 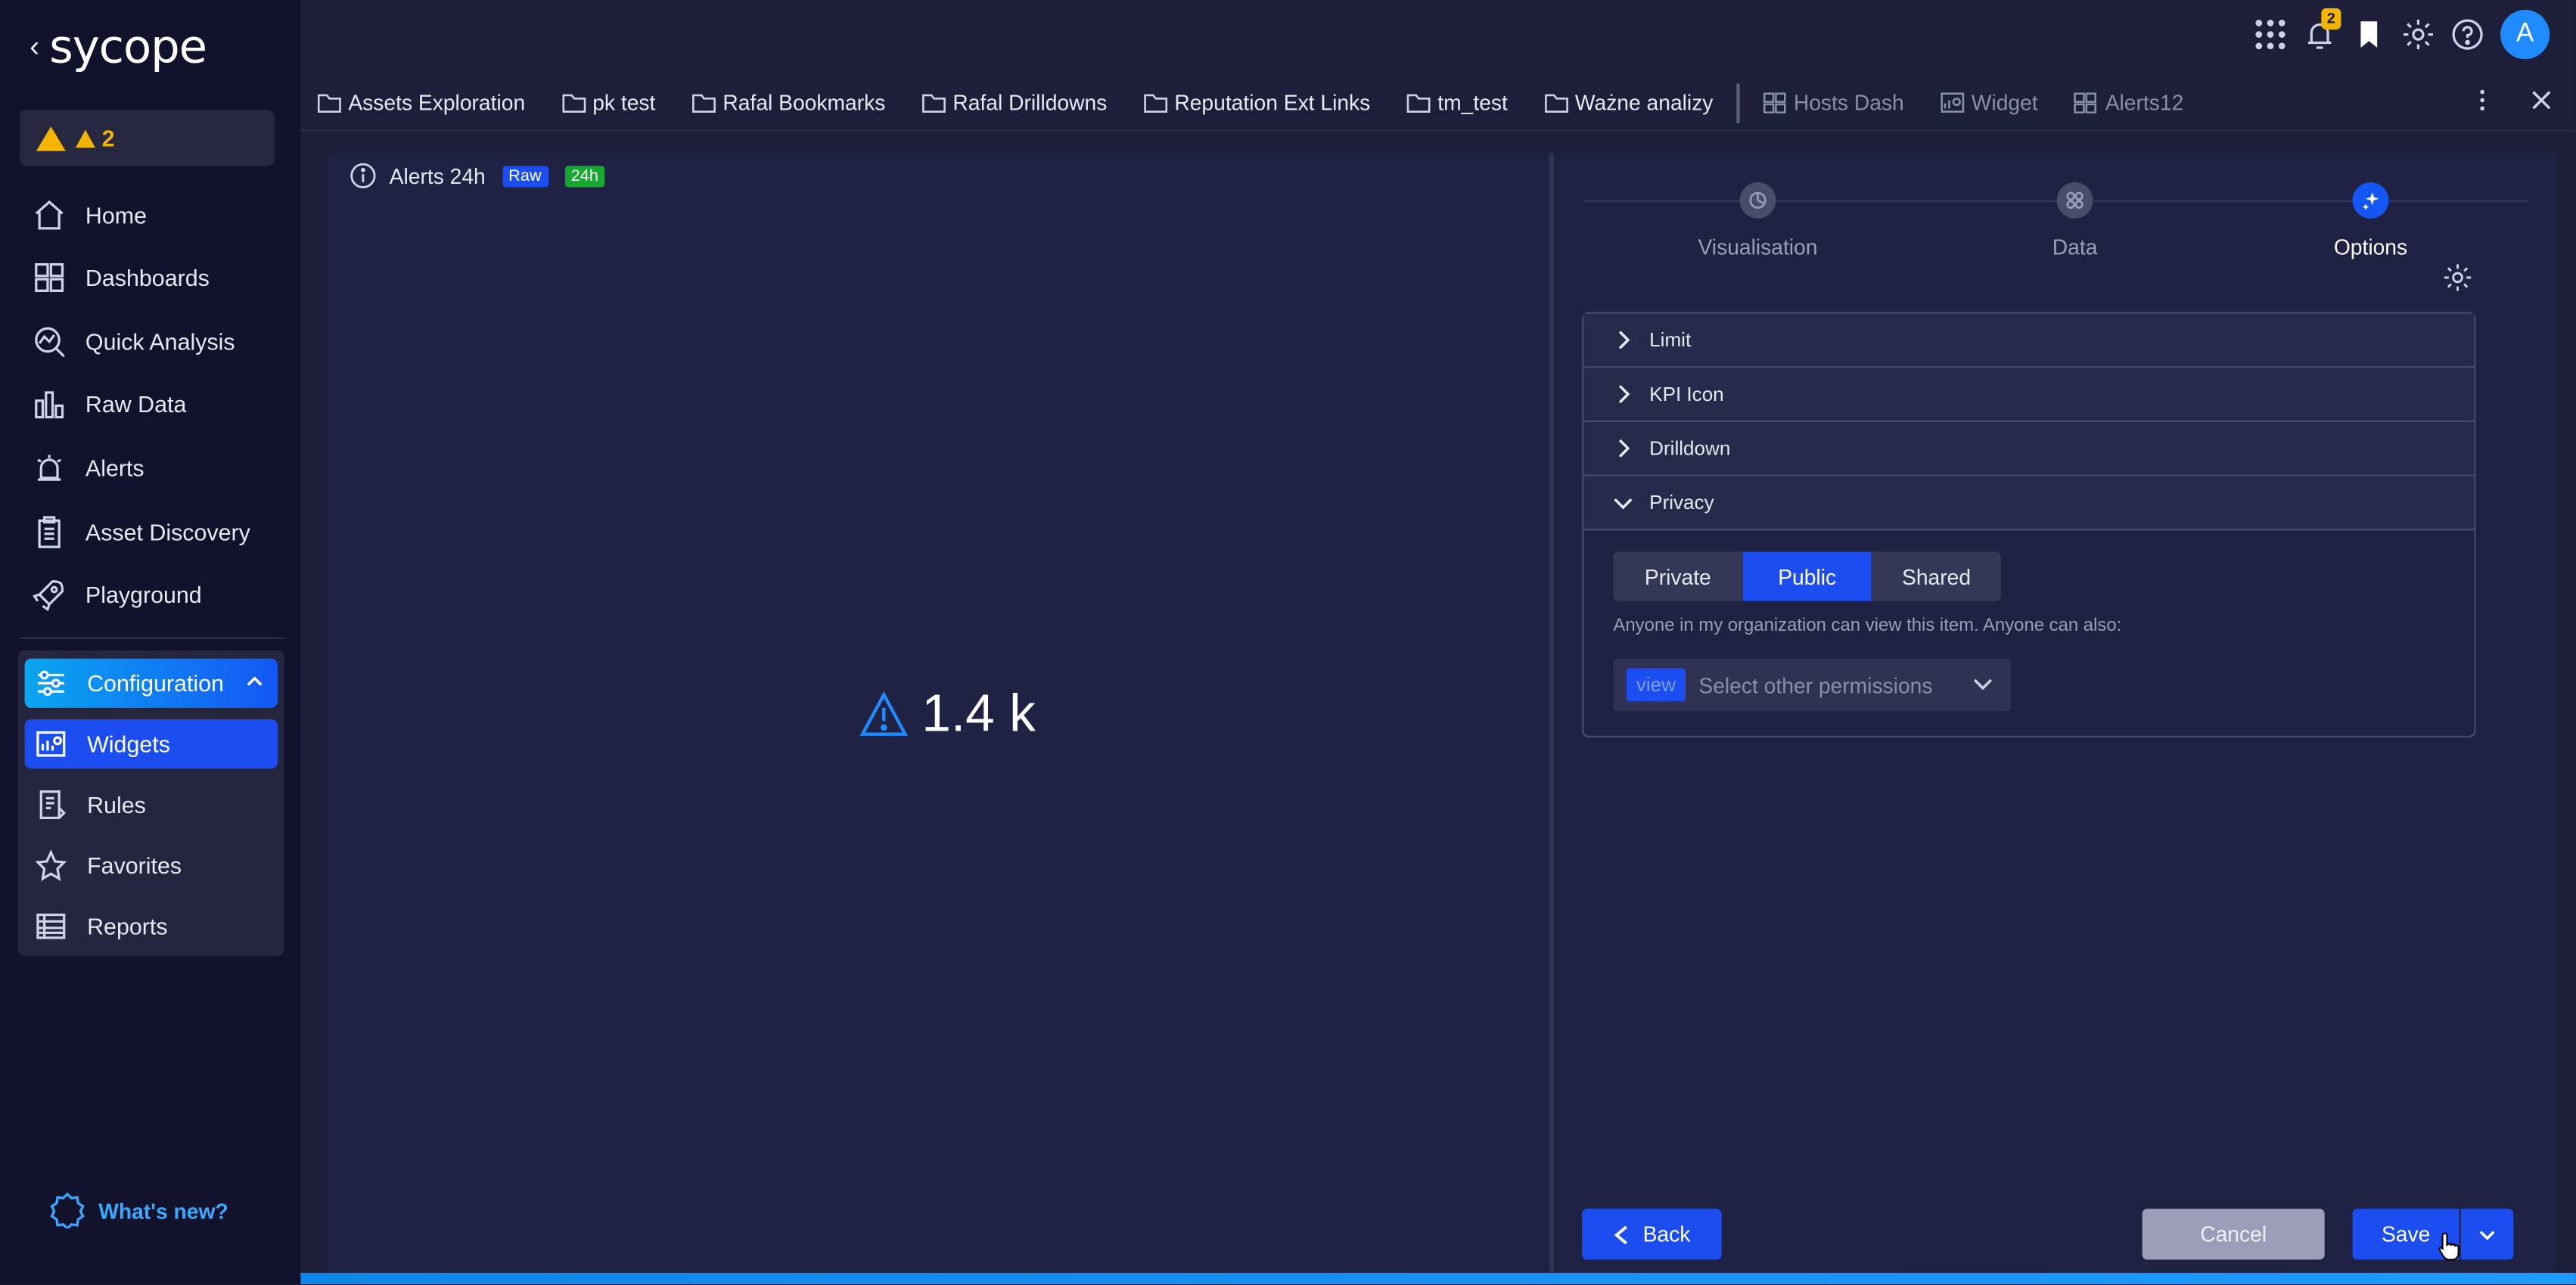 What do you see at coordinates (1757, 201) in the screenshot?
I see `visualisation-step-icon` at bounding box center [1757, 201].